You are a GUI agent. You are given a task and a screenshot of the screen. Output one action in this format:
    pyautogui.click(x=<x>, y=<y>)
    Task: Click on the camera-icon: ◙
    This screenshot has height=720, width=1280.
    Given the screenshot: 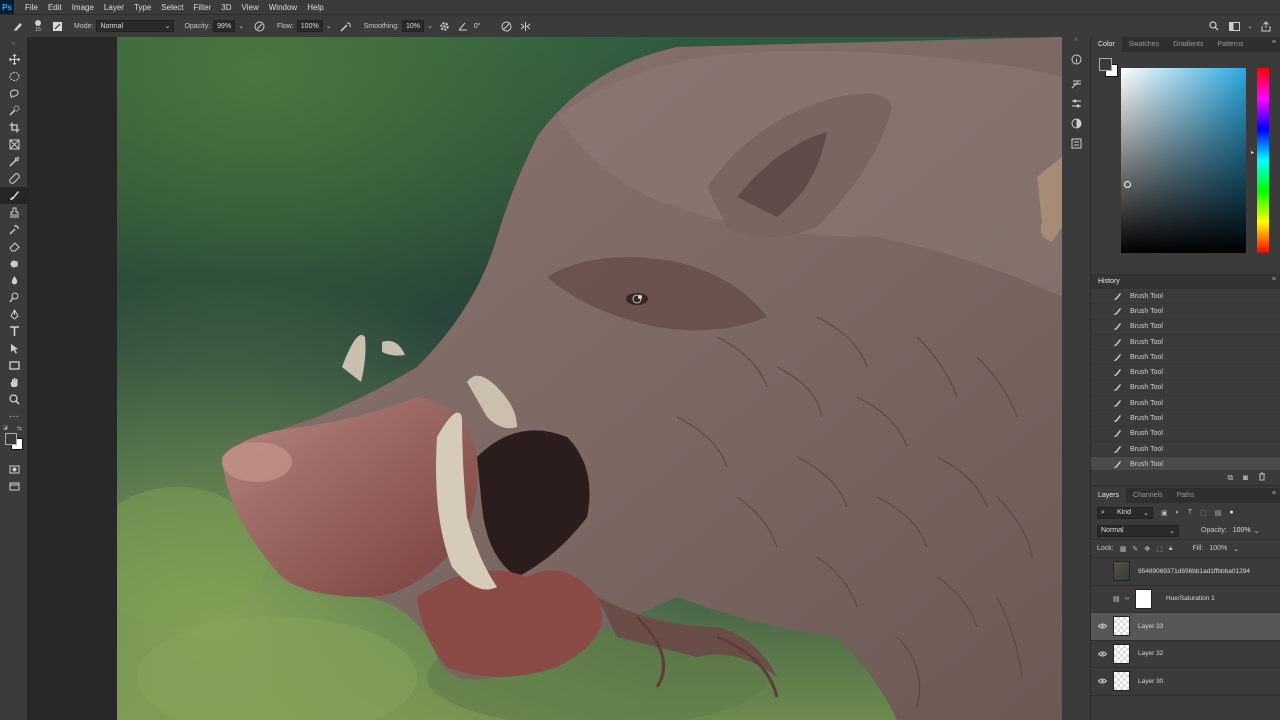 What is the action you would take?
    pyautogui.click(x=1245, y=477)
    